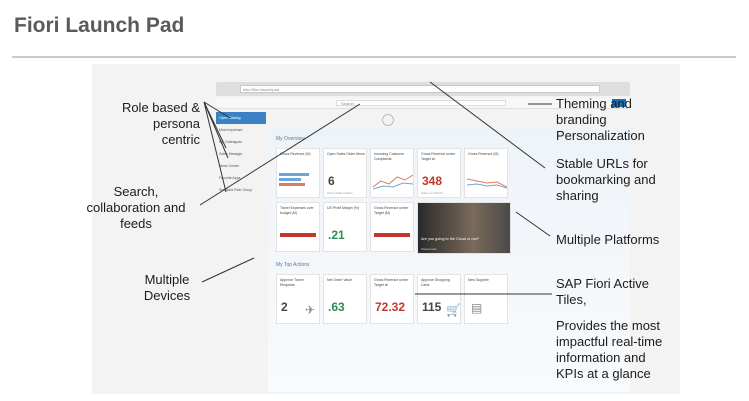 Image resolution: width=749 pixels, height=401 pixels. What do you see at coordinates (160, 123) in the screenshot?
I see `annotation-role-based: Role based & persona centric` at bounding box center [160, 123].